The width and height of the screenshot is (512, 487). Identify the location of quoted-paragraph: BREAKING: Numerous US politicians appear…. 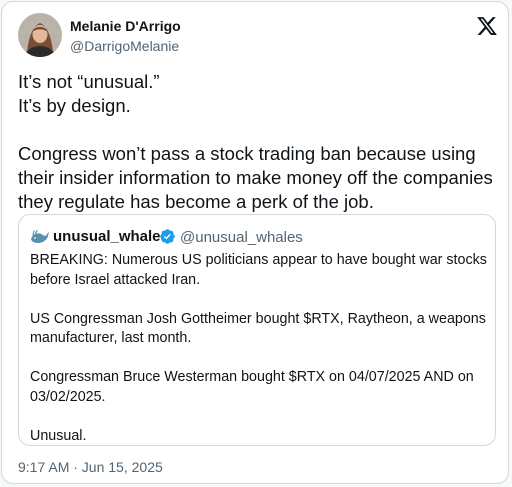
(258, 270).